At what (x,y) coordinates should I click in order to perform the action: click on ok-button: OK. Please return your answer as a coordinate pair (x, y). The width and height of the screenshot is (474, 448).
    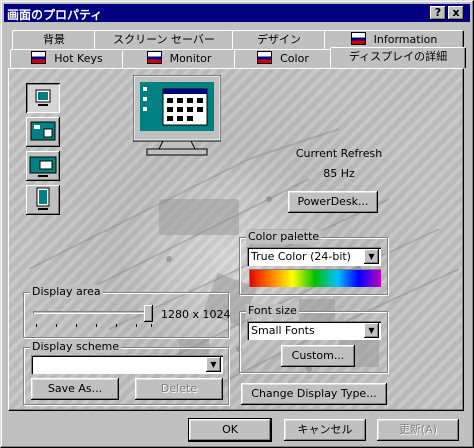
    Looking at the image, I should click on (230, 430).